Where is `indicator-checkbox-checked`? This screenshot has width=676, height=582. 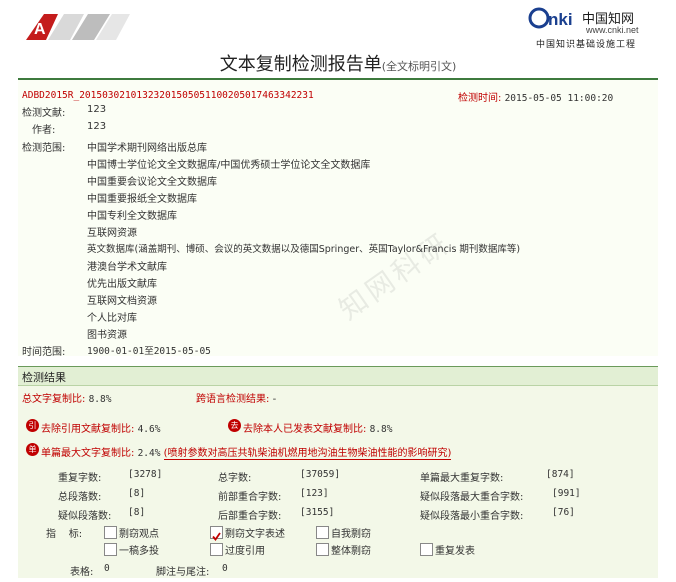 indicator-checkbox-checked is located at coordinates (216, 533).